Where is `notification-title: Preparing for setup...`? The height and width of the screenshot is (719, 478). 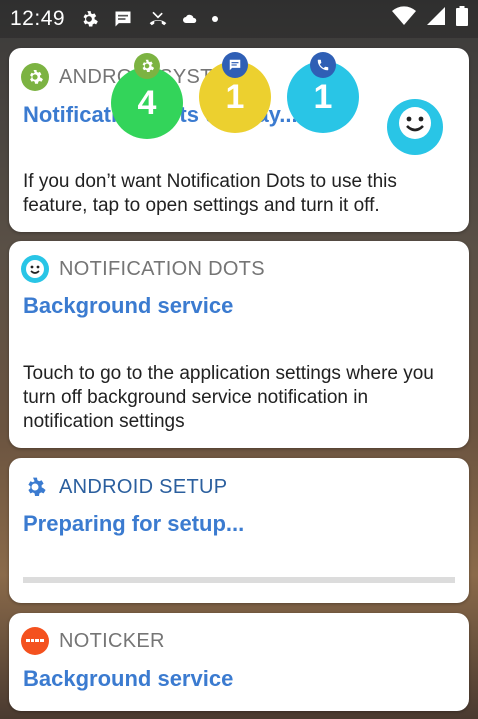
notification-title: Preparing for setup... is located at coordinates (134, 523).